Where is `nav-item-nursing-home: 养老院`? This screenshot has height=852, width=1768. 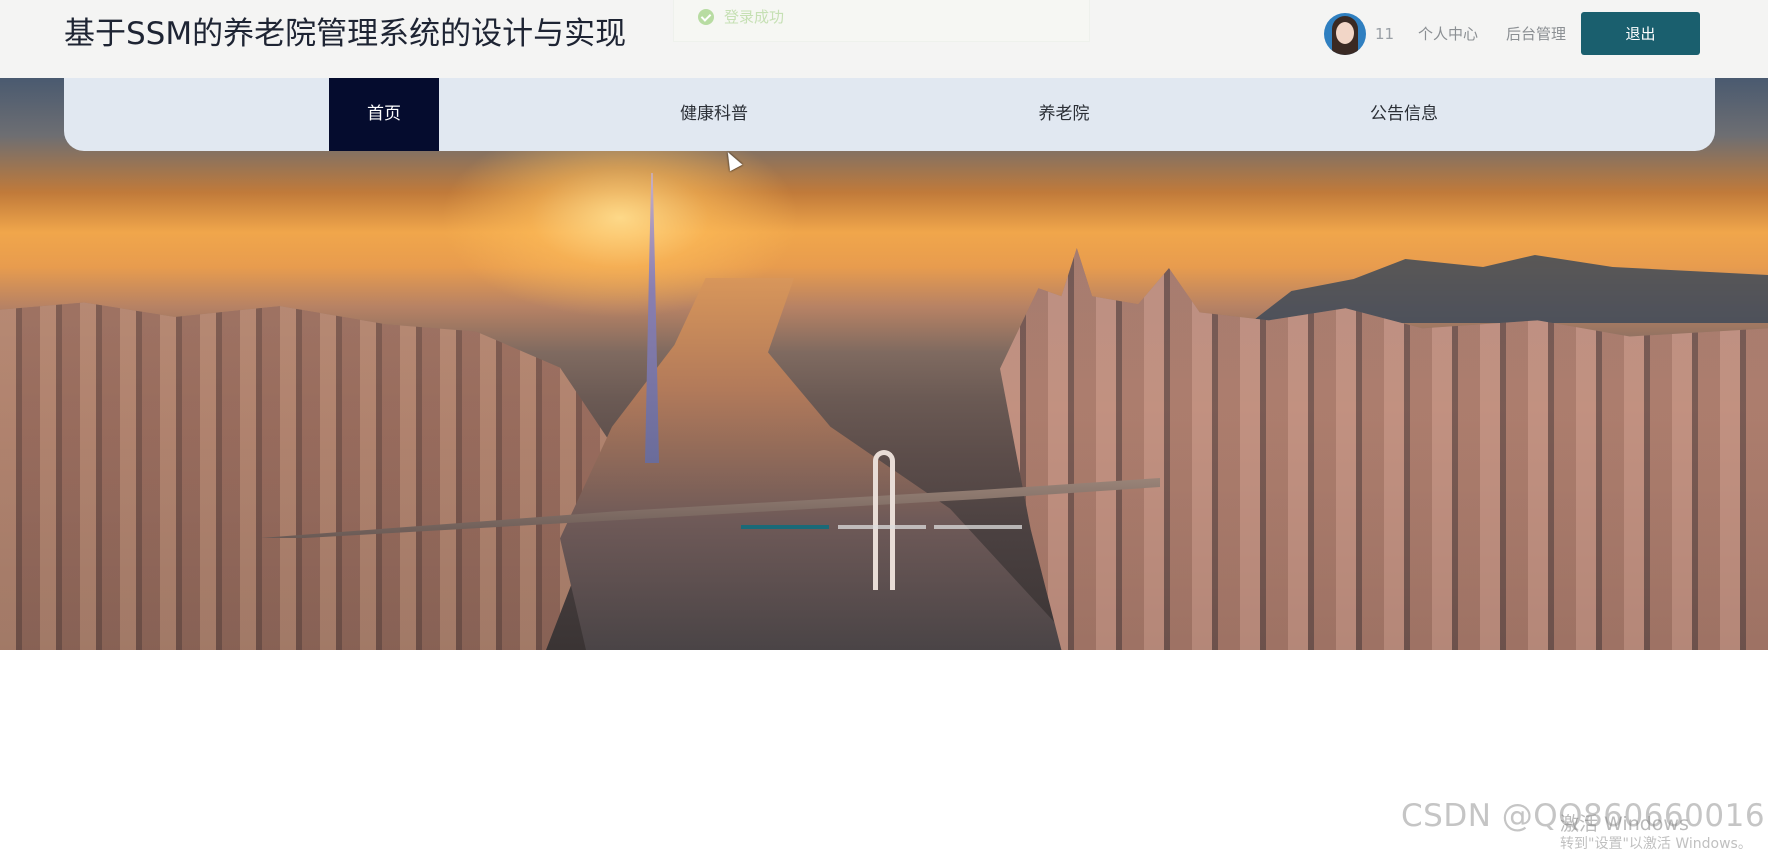
nav-item-nursing-home: 养老院 is located at coordinates (1064, 114).